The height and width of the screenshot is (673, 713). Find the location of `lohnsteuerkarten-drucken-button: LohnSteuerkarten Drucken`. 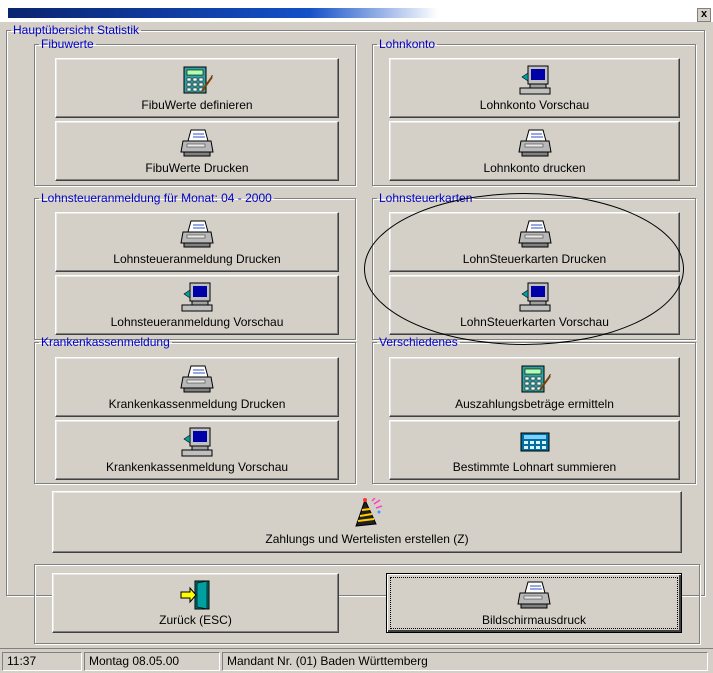

lohnsteuerkarten-drucken-button: LohnSteuerkarten Drucken is located at coordinates (534, 242).